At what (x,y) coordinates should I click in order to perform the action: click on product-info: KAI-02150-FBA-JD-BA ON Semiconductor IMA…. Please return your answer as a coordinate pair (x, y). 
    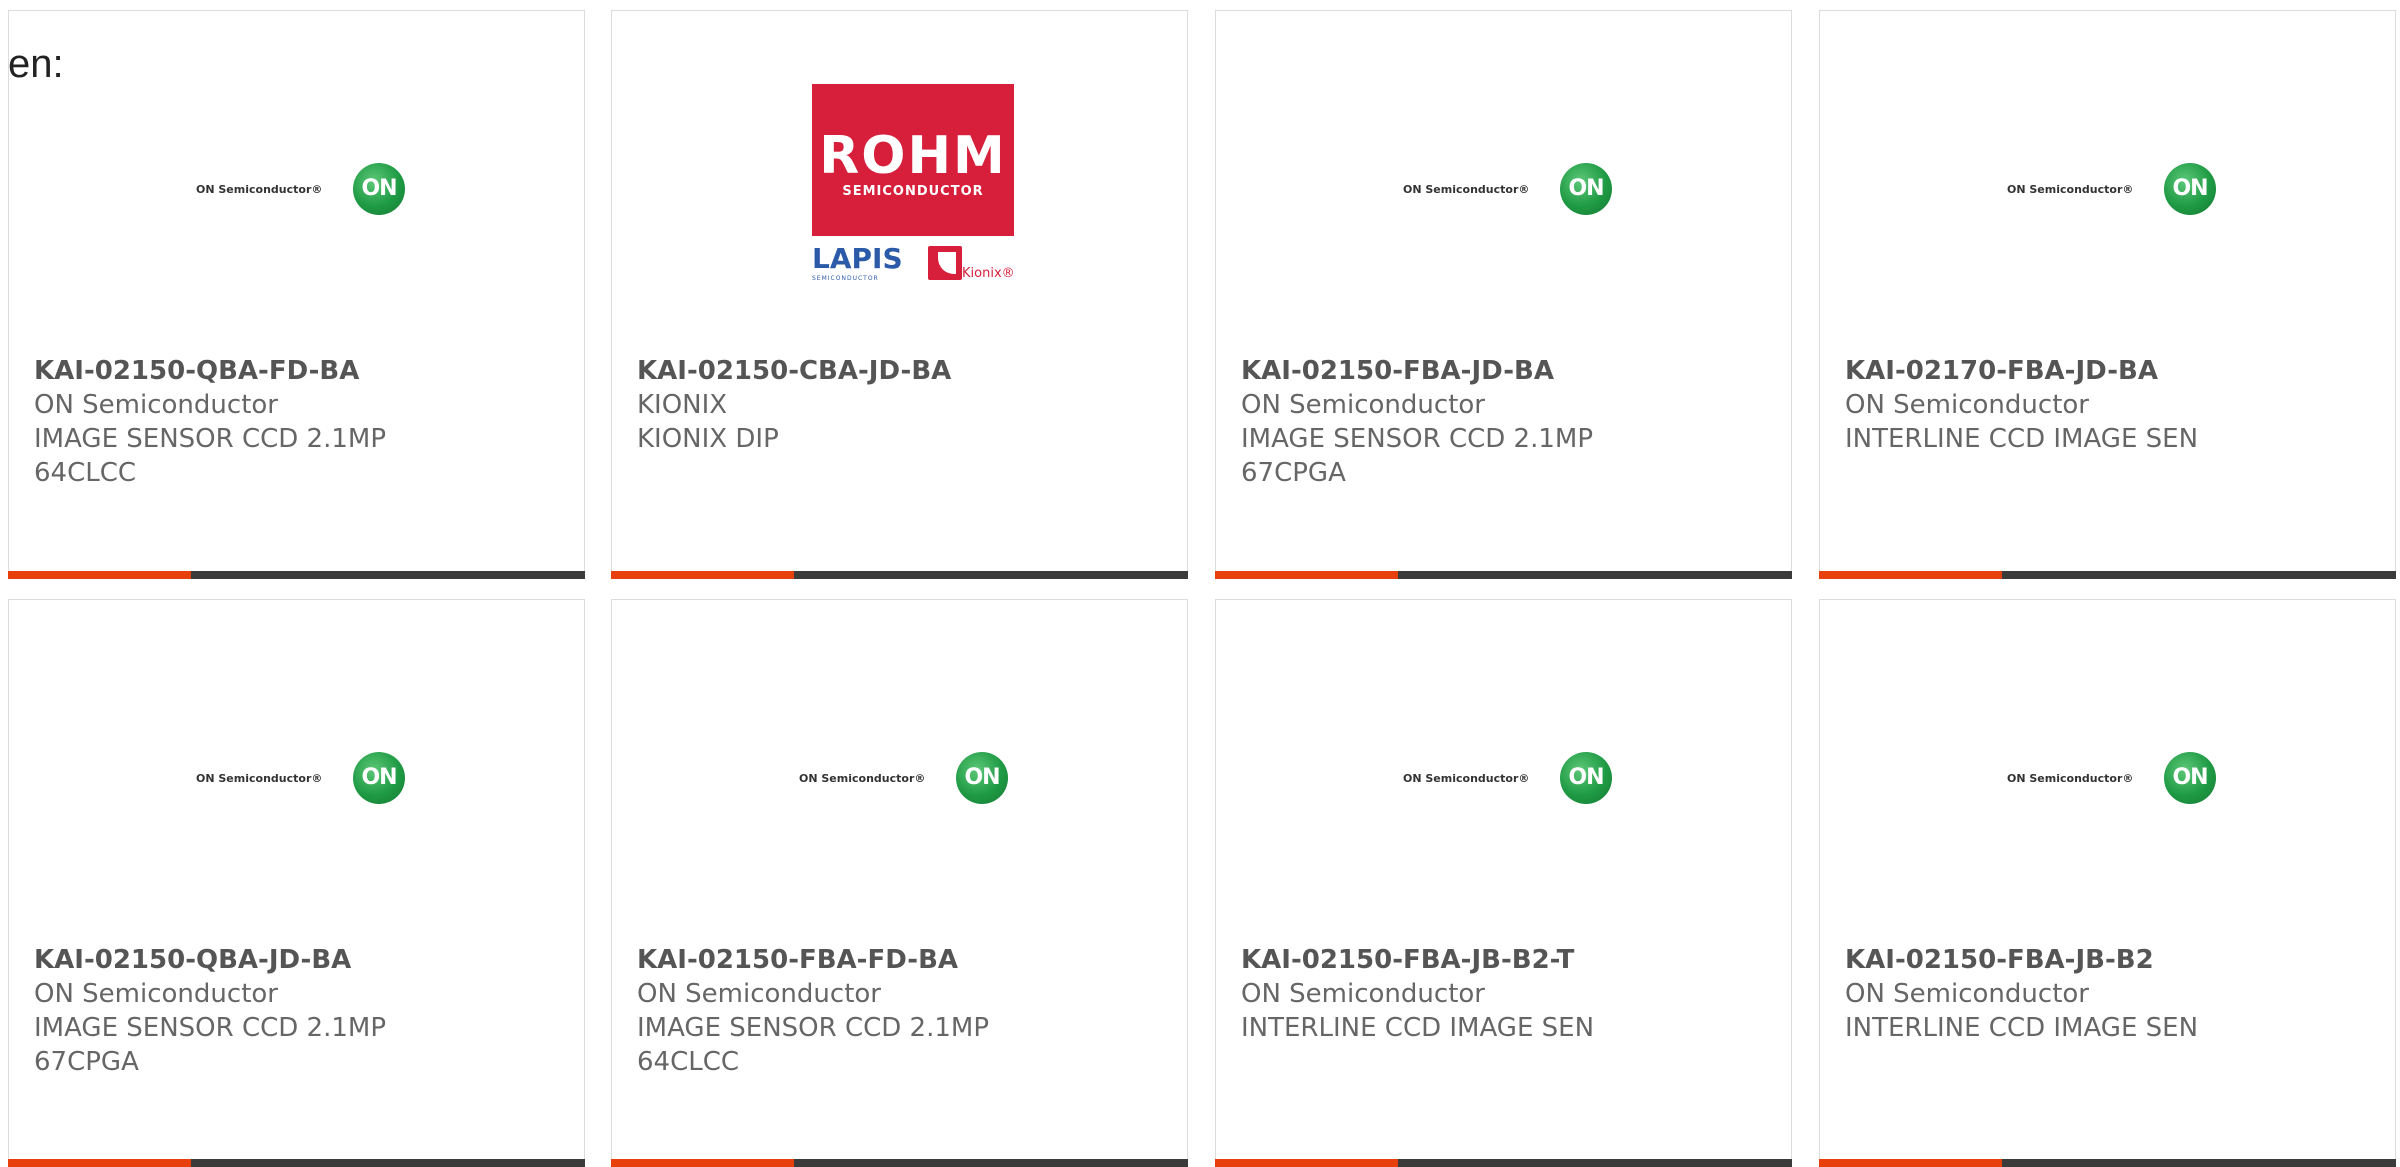
    Looking at the image, I should click on (1506, 422).